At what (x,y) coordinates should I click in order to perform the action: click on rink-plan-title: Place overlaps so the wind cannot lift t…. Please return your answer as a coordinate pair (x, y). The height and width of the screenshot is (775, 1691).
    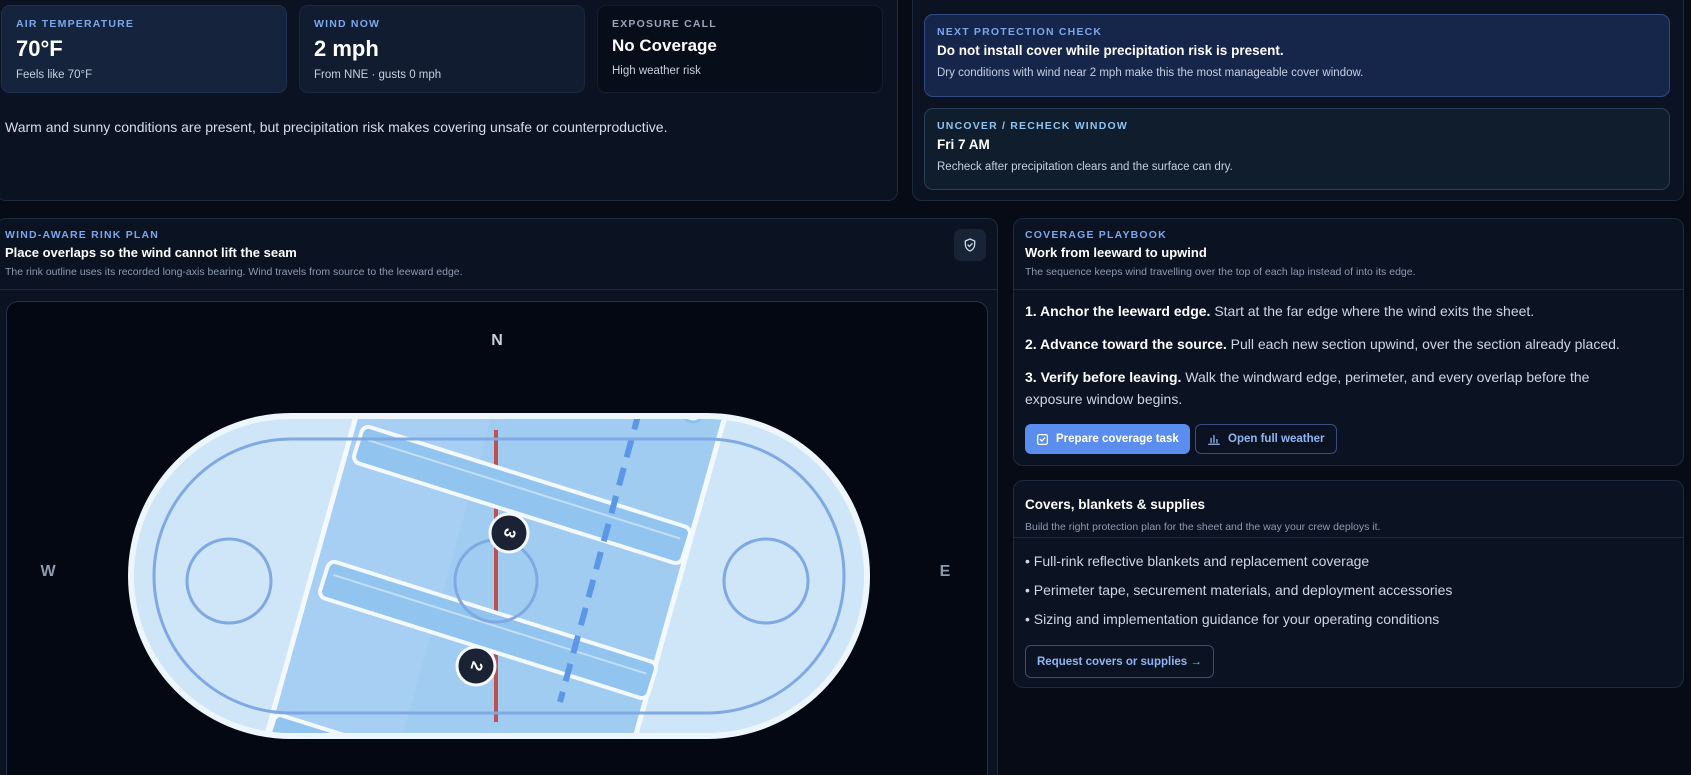
    Looking at the image, I should click on (151, 252).